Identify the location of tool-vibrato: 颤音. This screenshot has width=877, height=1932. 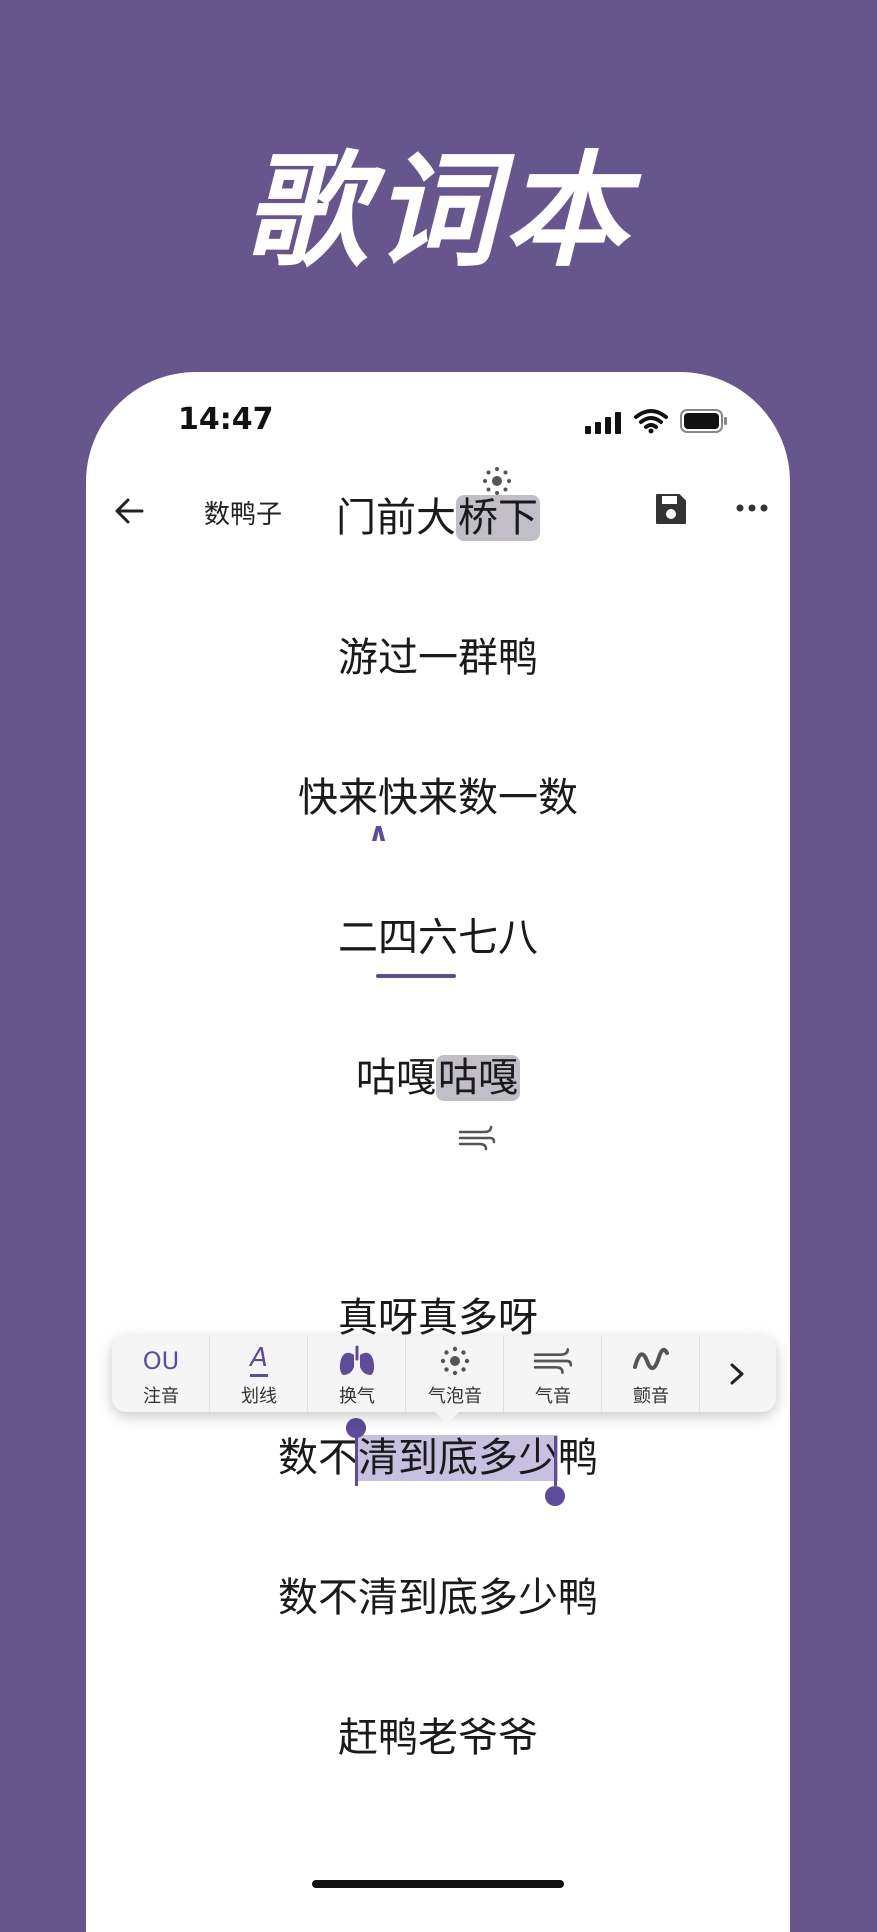
(651, 1374).